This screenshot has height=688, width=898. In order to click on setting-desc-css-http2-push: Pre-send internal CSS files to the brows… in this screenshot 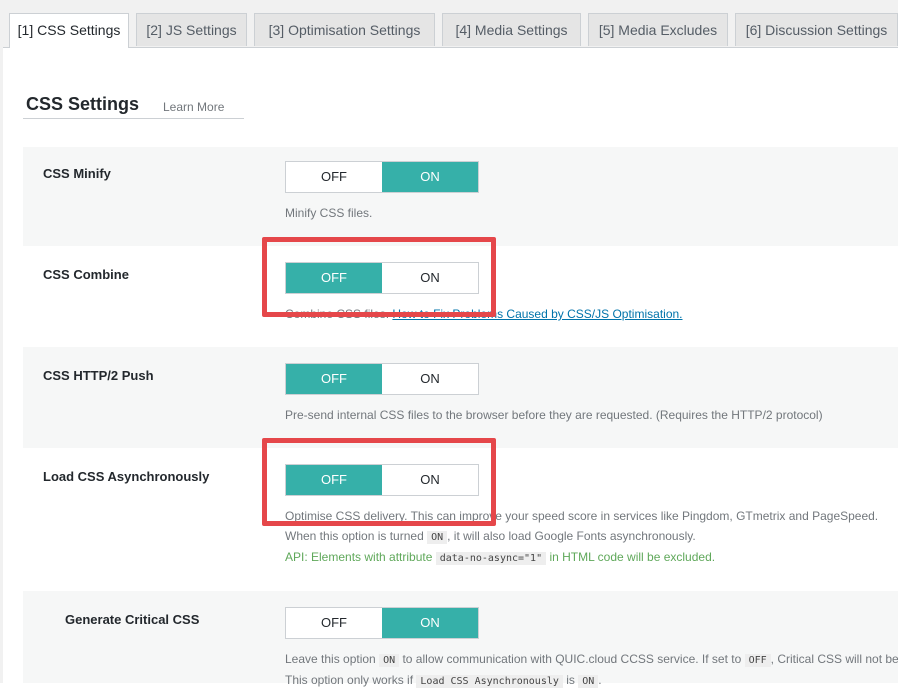, I will do `click(554, 415)`.